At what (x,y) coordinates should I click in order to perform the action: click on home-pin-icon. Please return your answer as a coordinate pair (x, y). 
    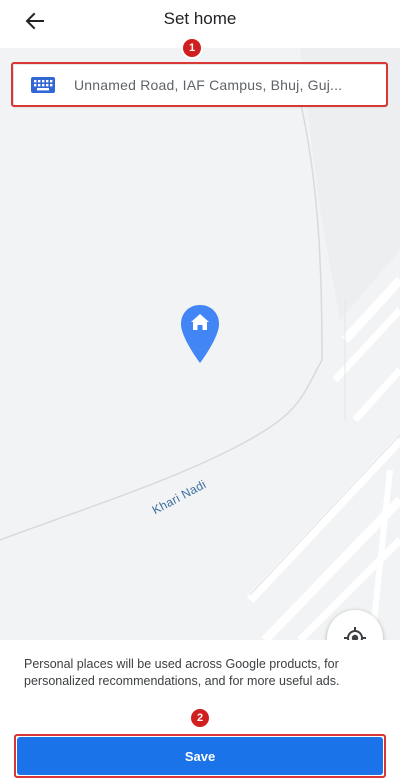
    Looking at the image, I should click on (200, 334).